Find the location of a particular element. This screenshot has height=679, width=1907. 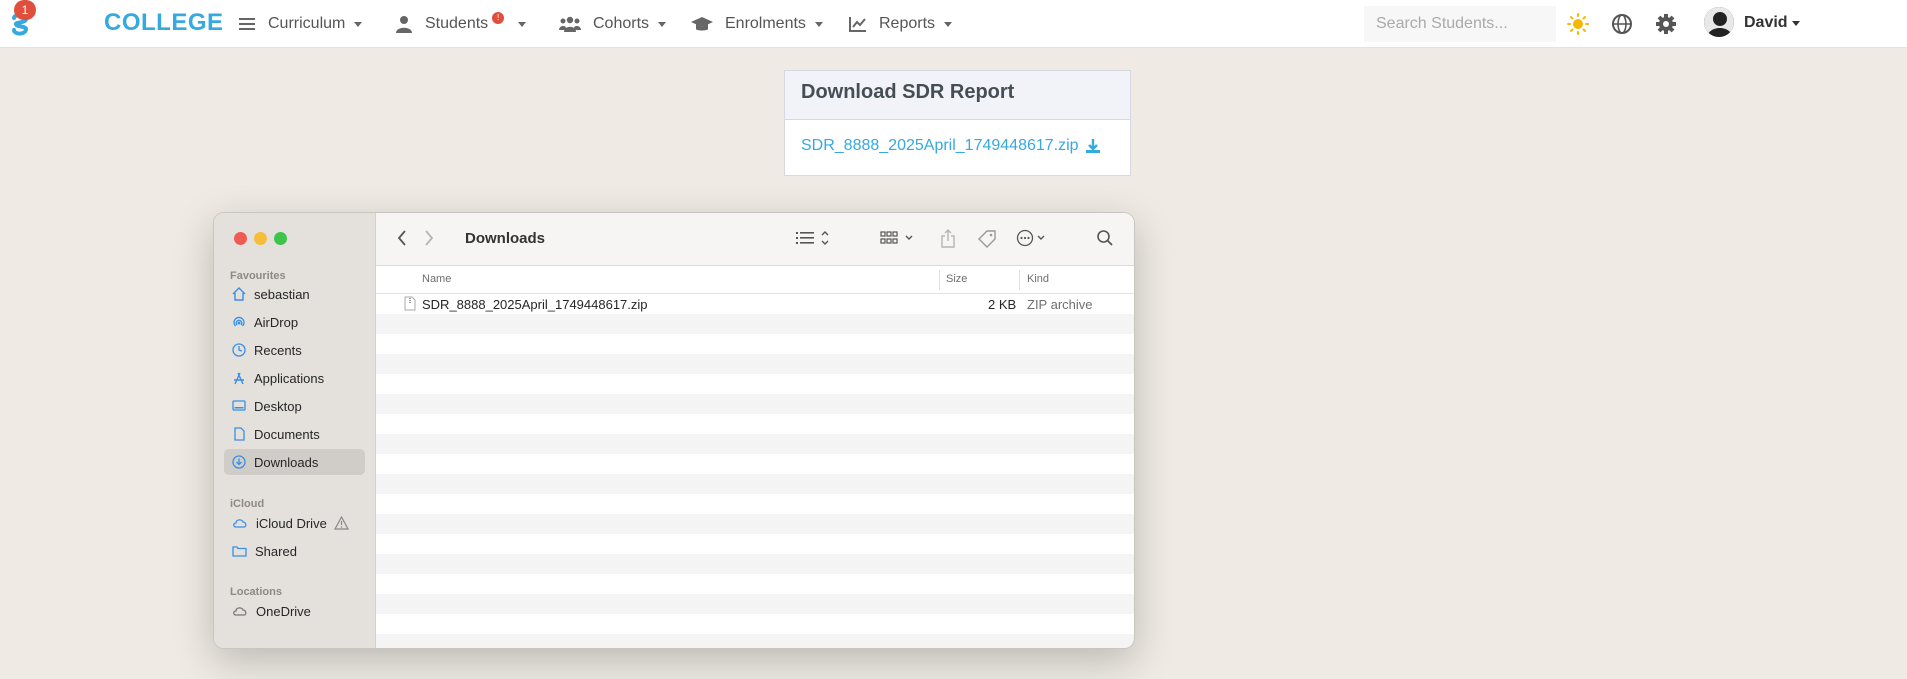

grid-group-icon is located at coordinates (898, 238).